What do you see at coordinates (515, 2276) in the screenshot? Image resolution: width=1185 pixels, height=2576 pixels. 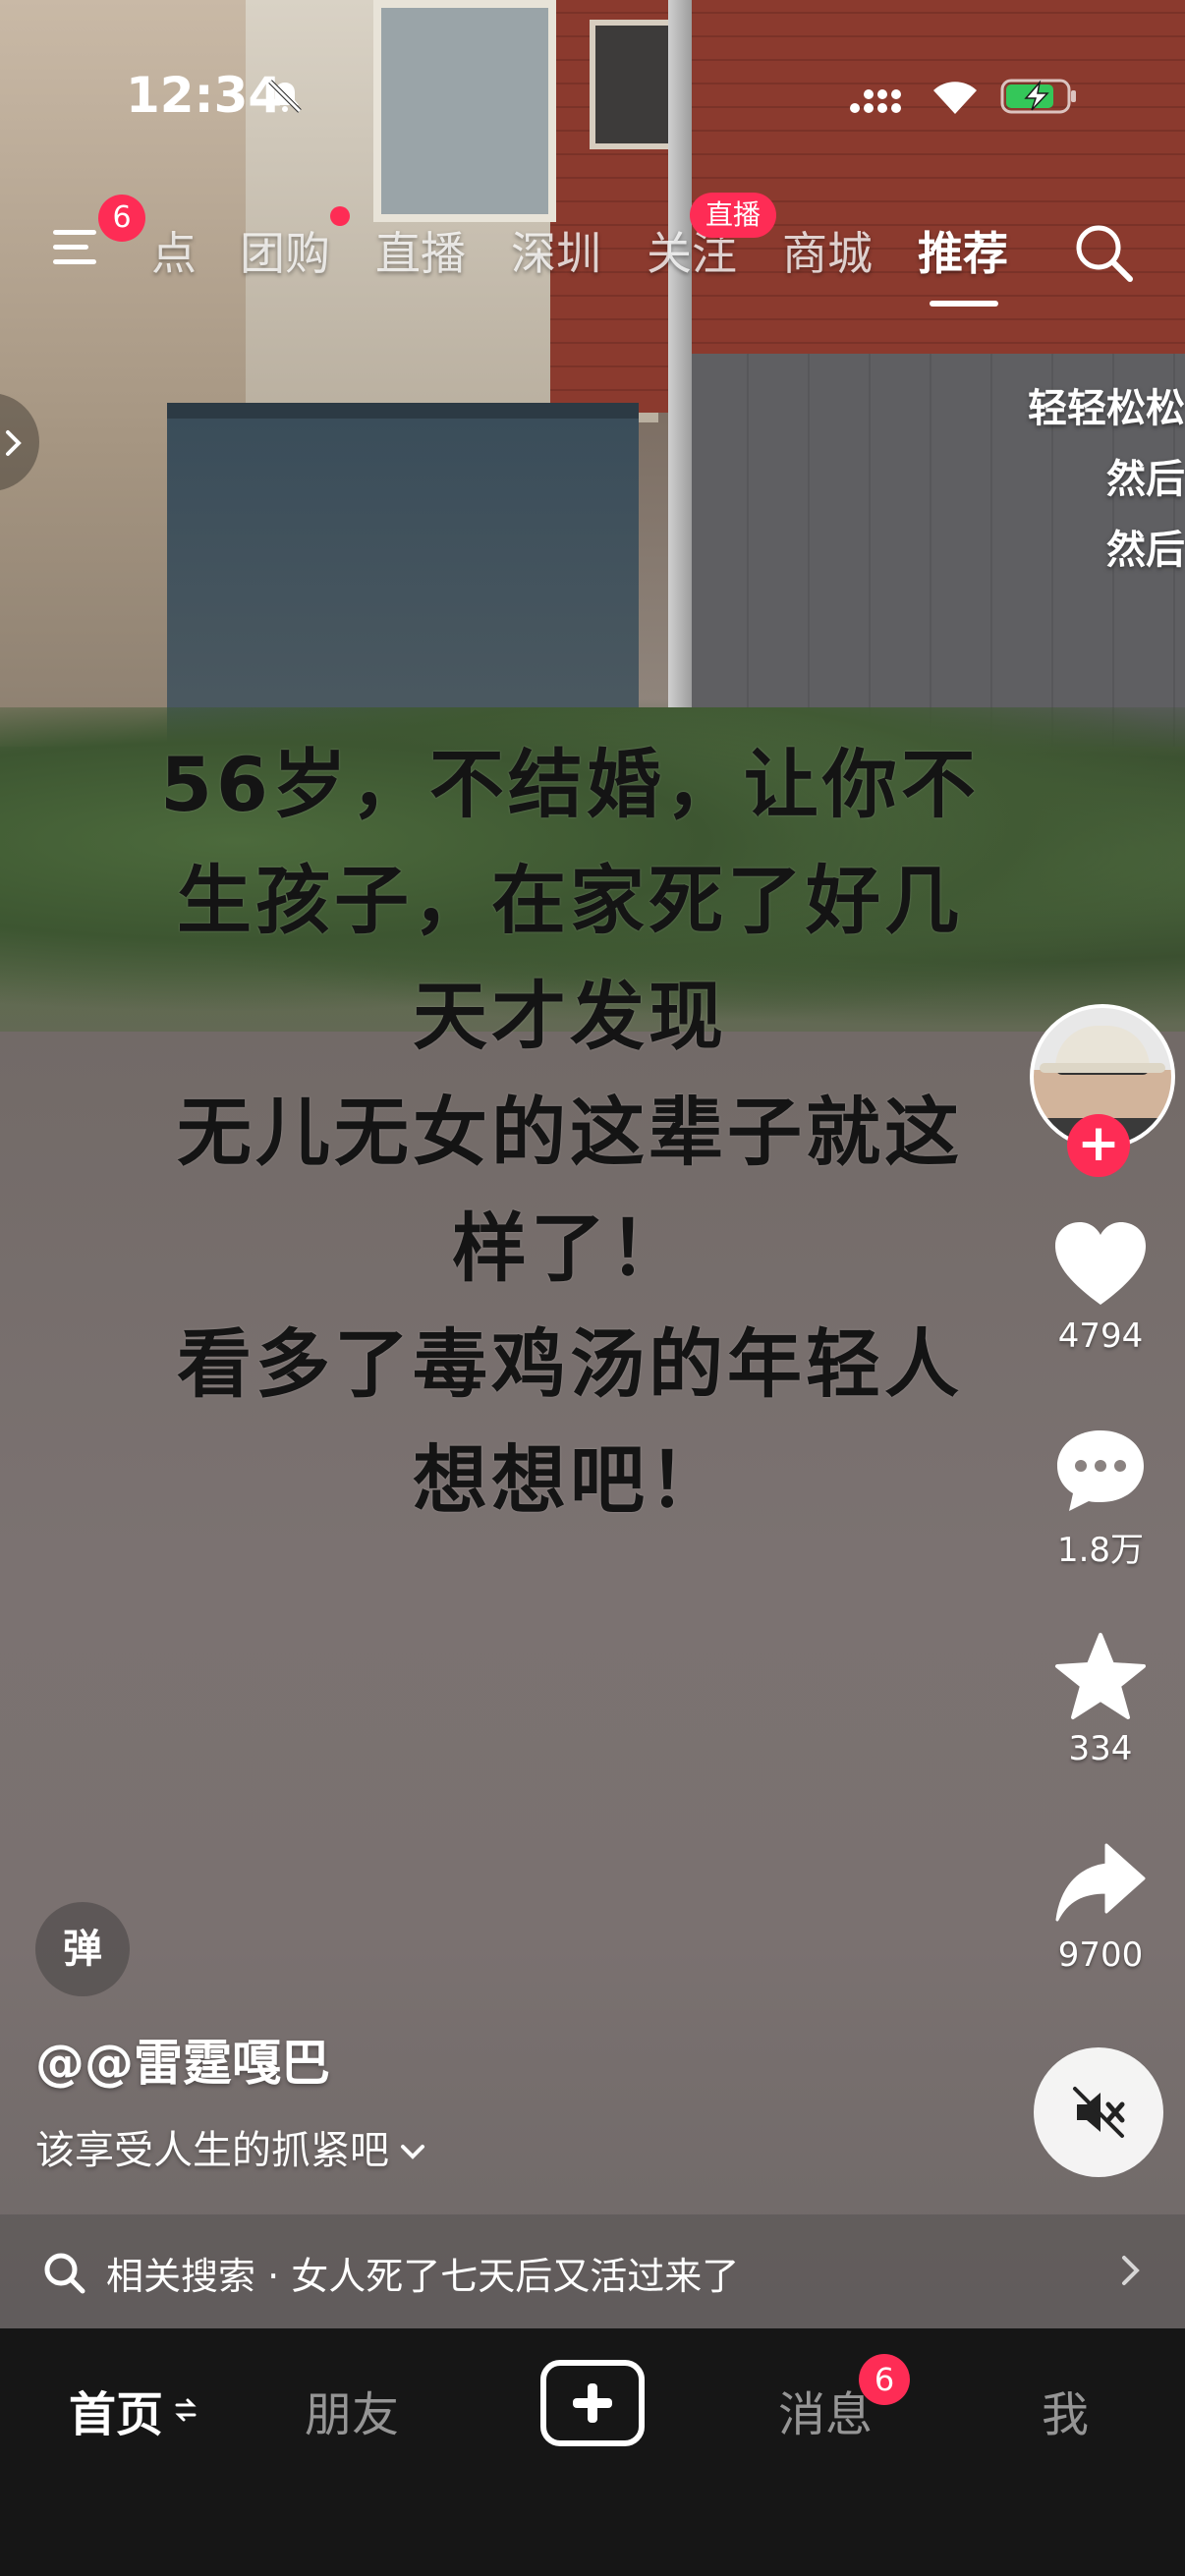 I see `related-search-query: 女人死了七天后又活过来了` at bounding box center [515, 2276].